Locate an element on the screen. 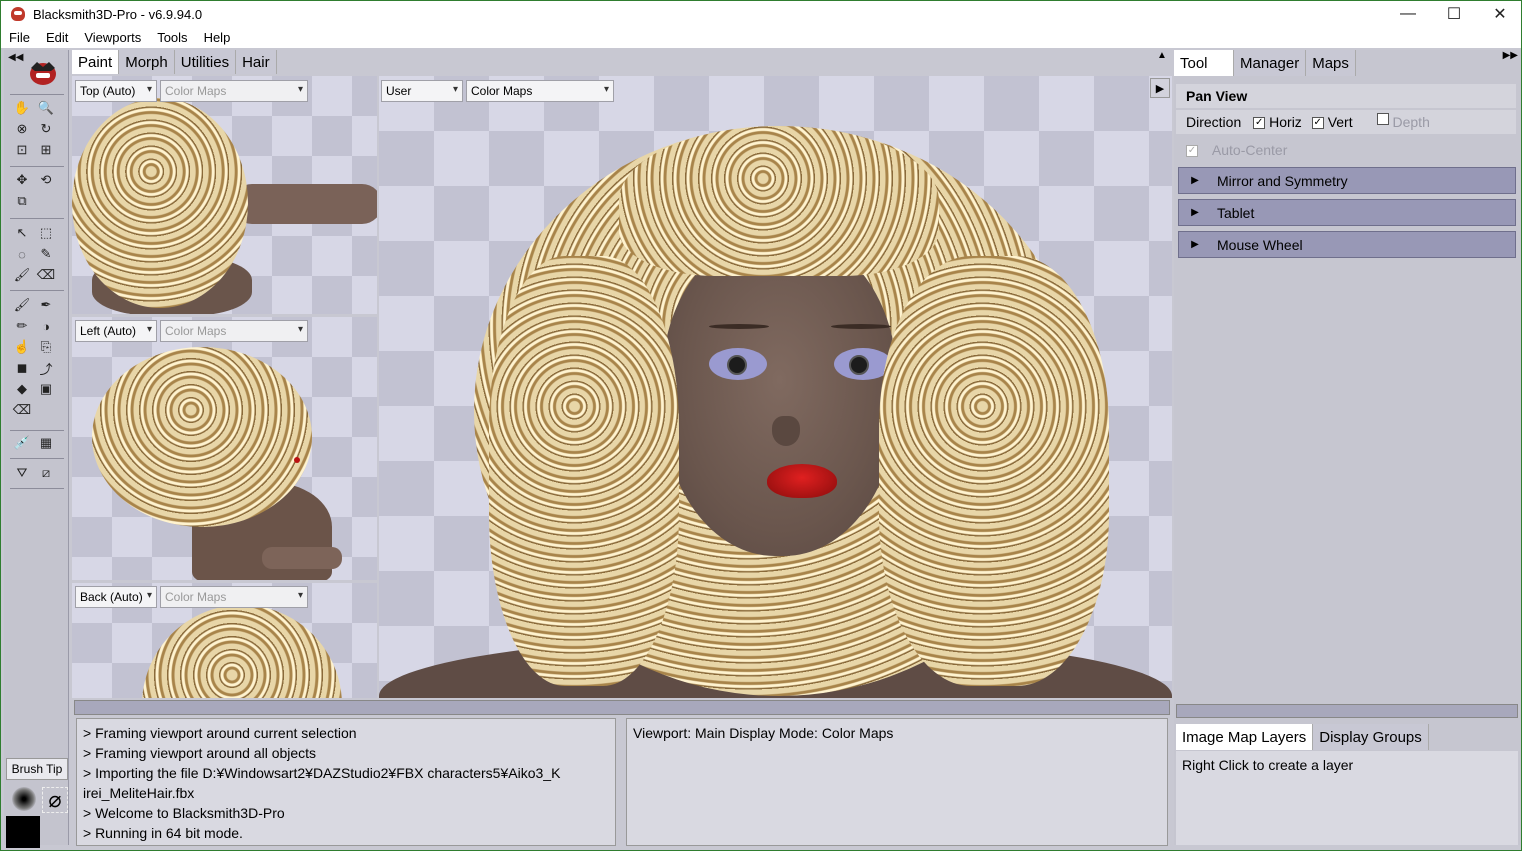 The height and width of the screenshot is (851, 1522). model-face is located at coordinates (779, 396).